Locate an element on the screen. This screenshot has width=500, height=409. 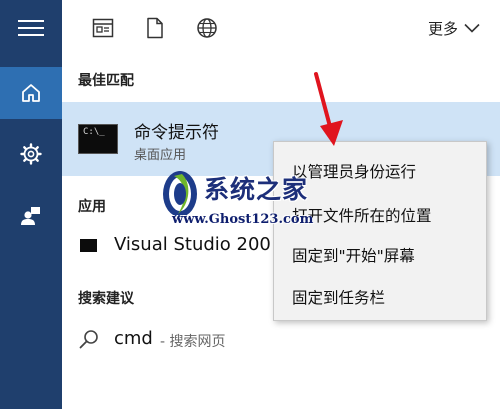
chevron-down-icon is located at coordinates (472, 28).